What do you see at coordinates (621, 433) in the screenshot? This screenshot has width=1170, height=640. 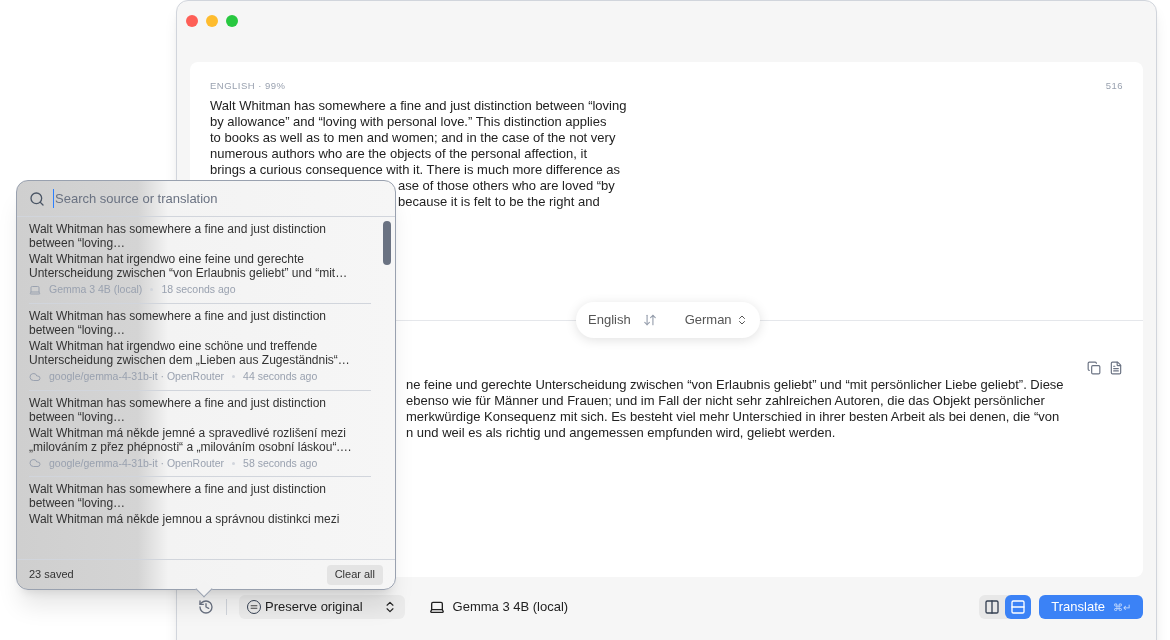 I see `translation-text: n und weil es als richtig und angemessen empfunden wird, geliebt werden.` at bounding box center [621, 433].